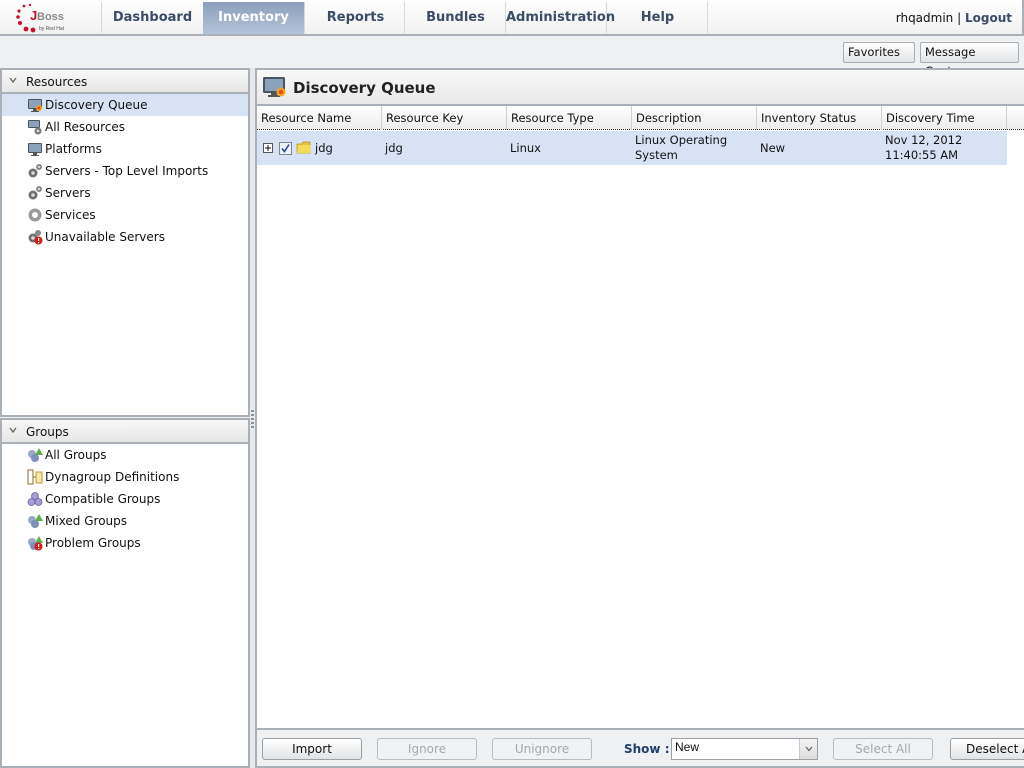 The width and height of the screenshot is (1024, 768). Describe the element at coordinates (924, 18) in the screenshot. I see `username: rhqadmin` at that location.